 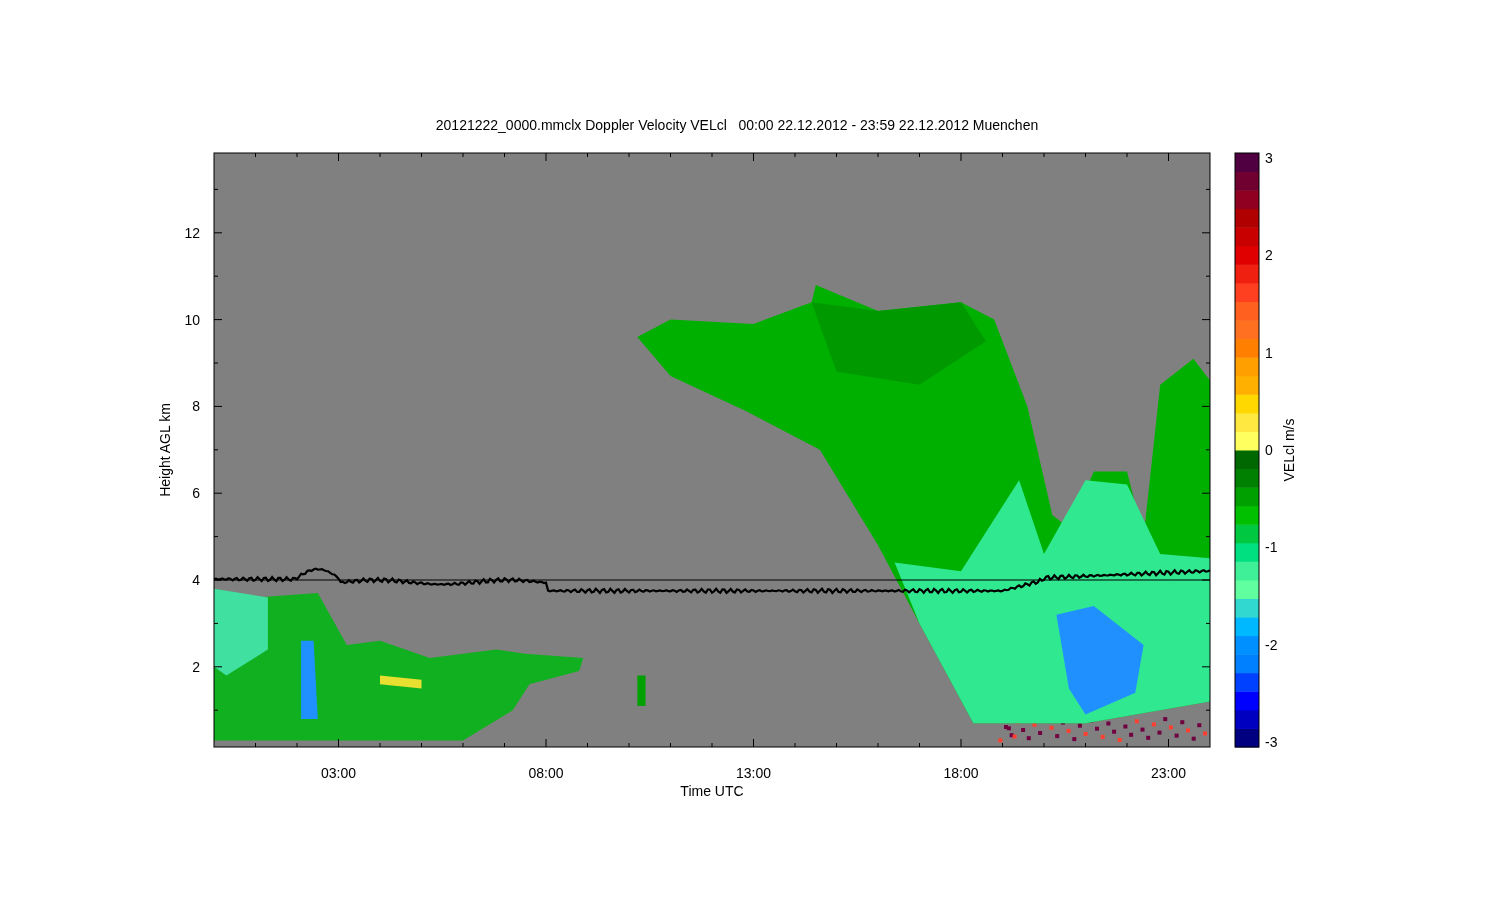 What do you see at coordinates (192, 232) in the screenshot?
I see `y-tick-label: 12` at bounding box center [192, 232].